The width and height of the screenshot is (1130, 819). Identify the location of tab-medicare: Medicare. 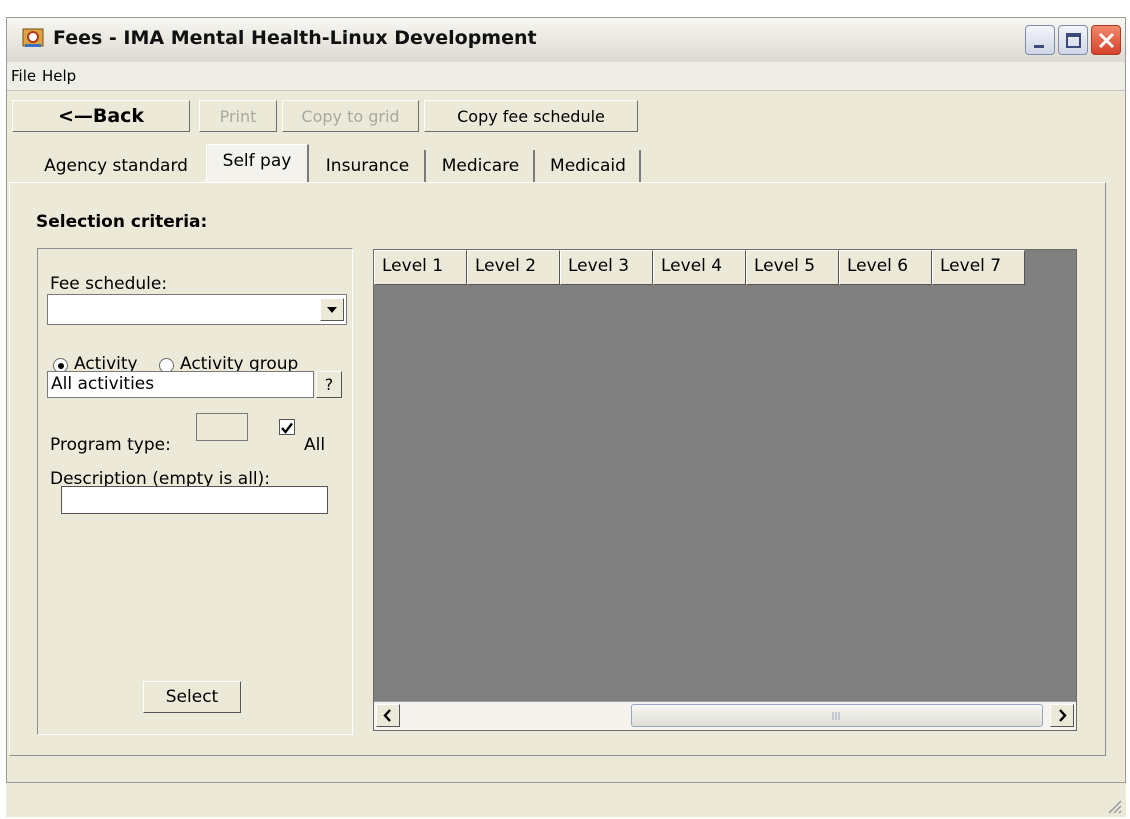
(481, 166).